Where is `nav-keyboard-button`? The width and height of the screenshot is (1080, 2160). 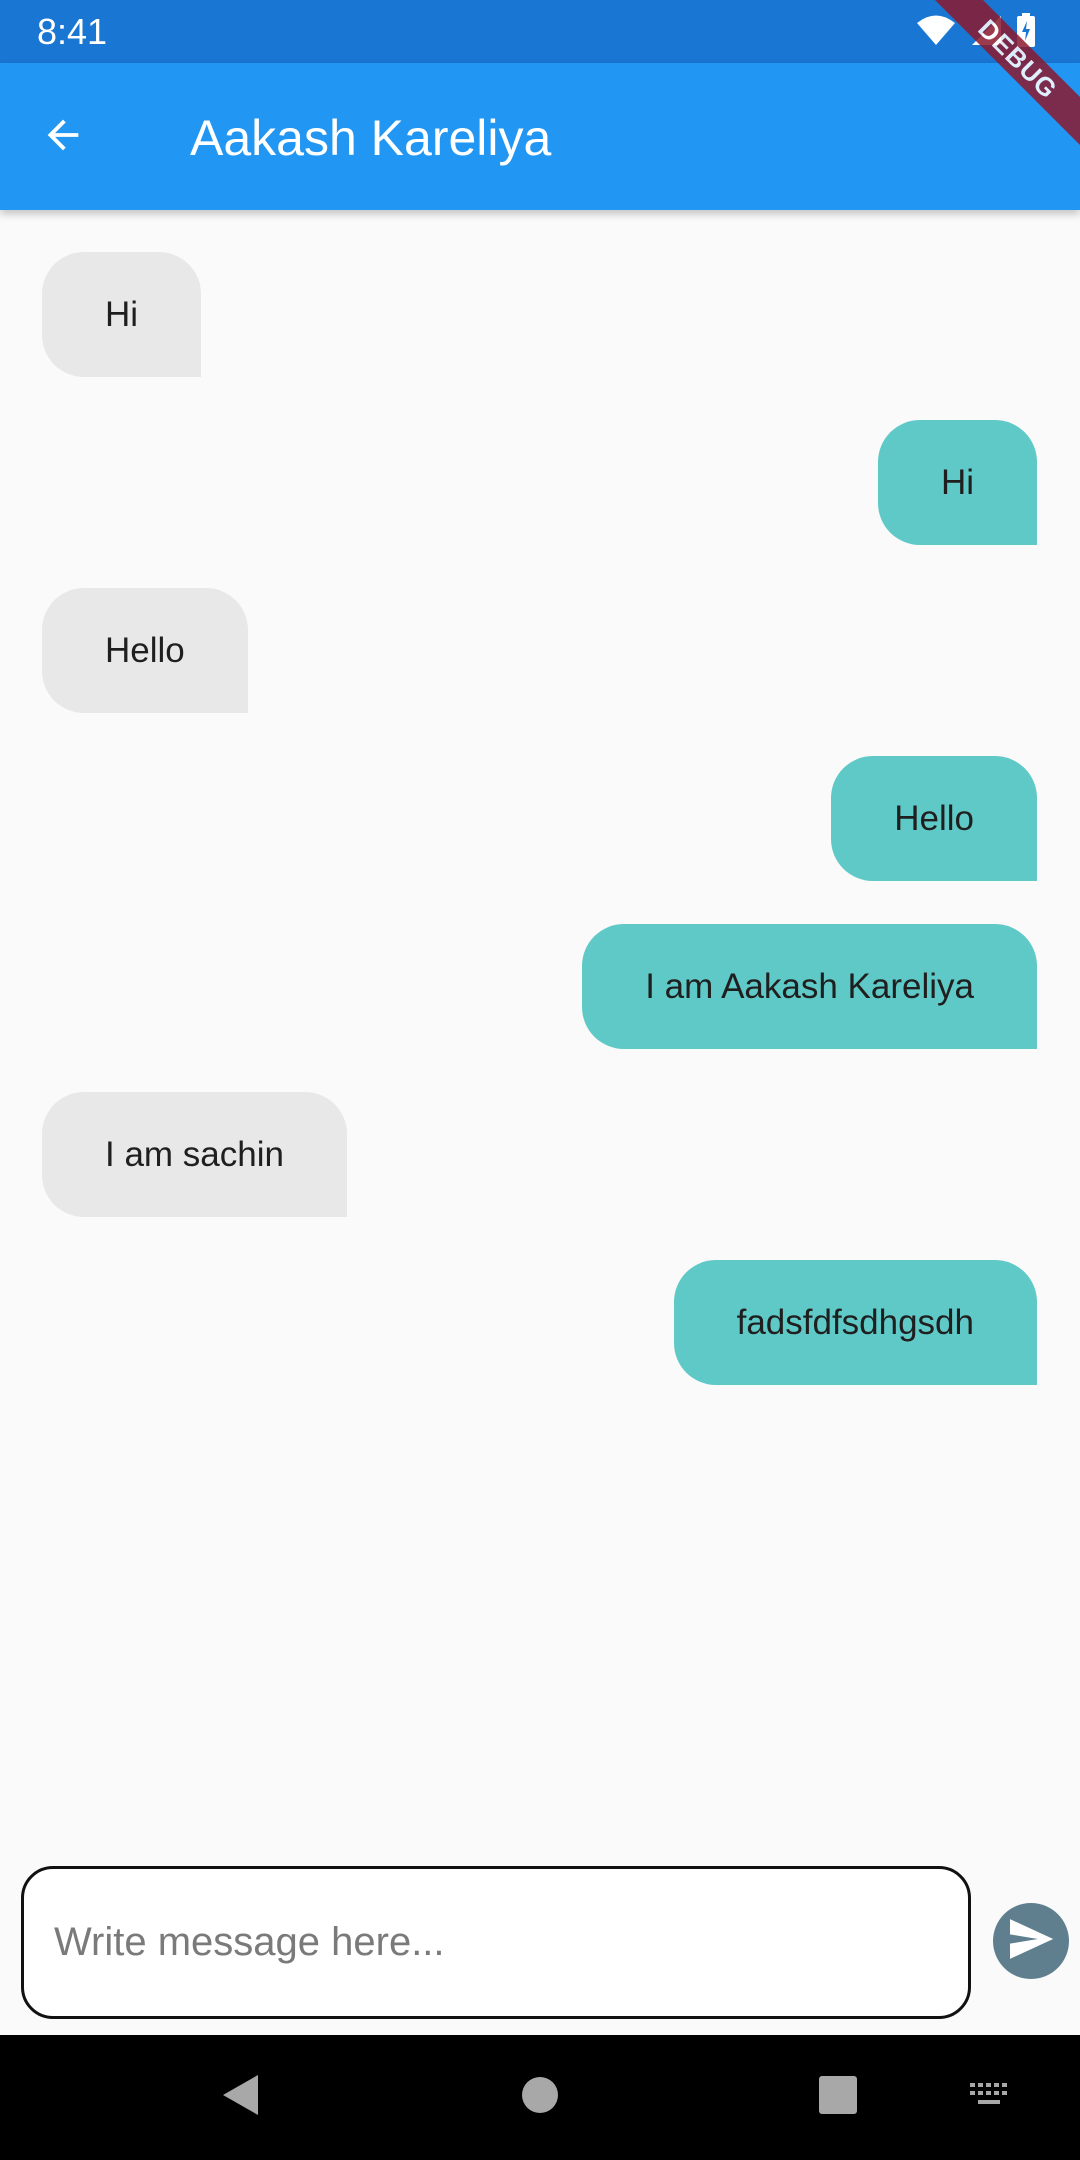 nav-keyboard-button is located at coordinates (990, 2097).